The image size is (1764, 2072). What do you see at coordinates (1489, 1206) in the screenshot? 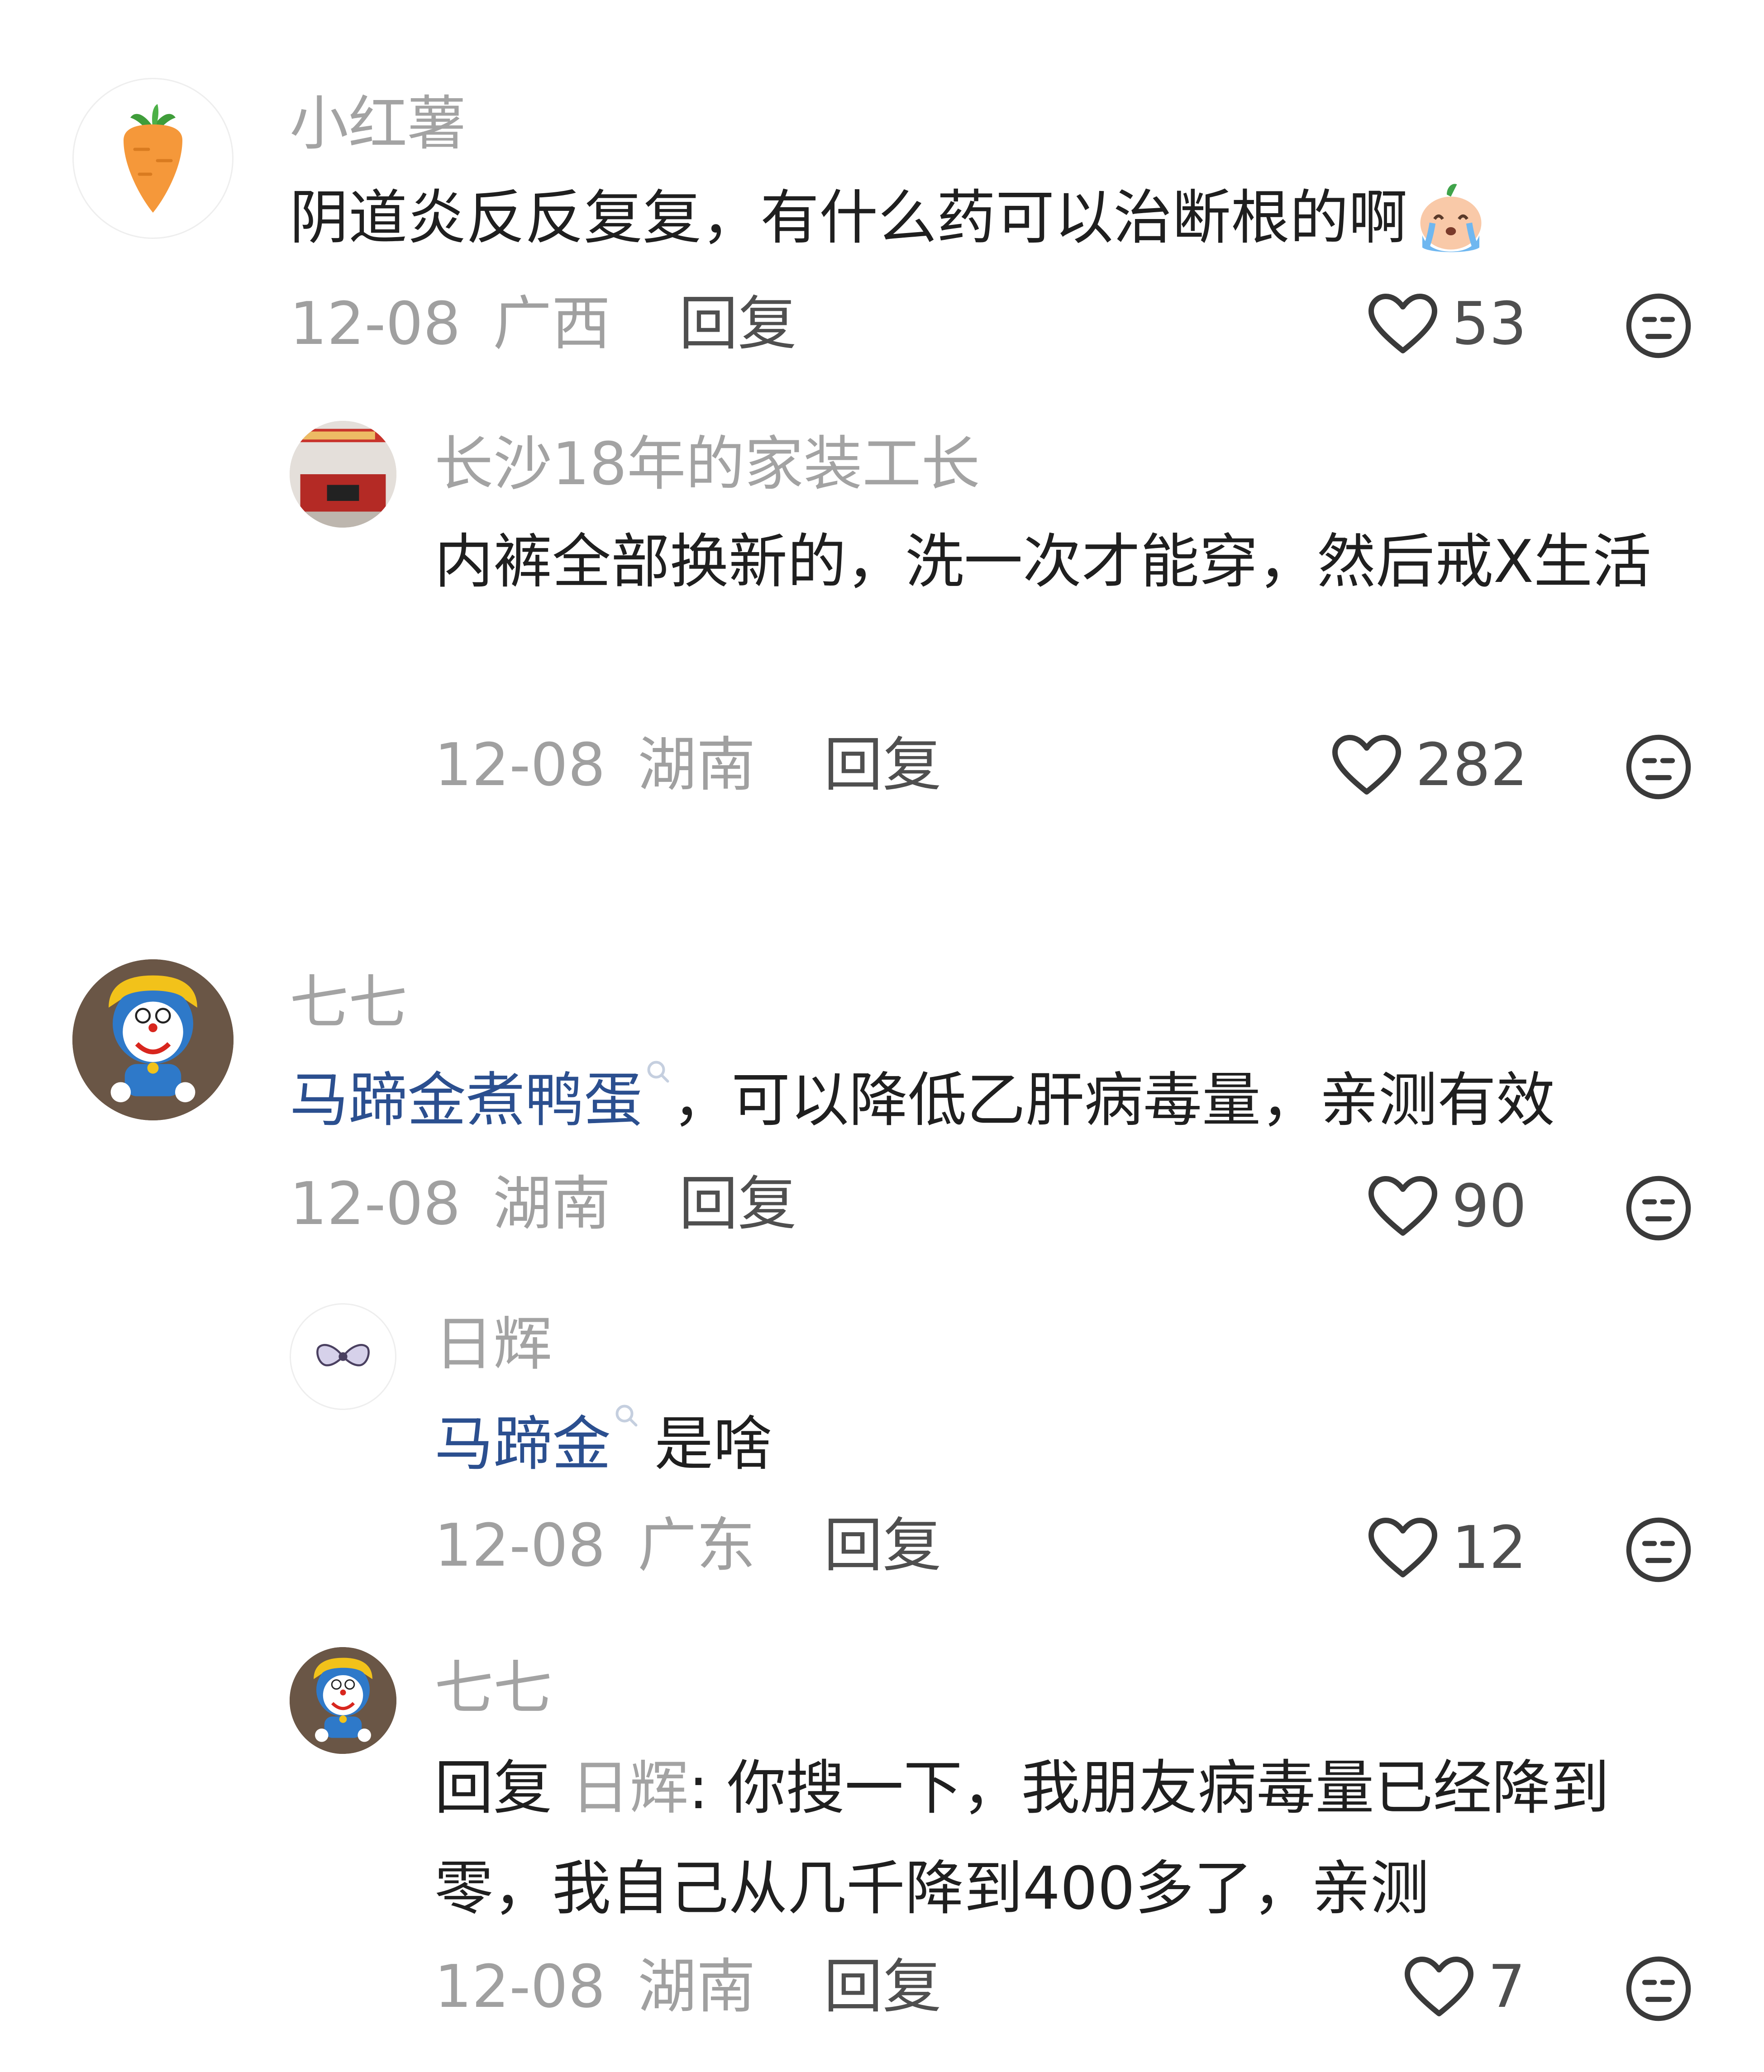
I see `like-count: 90` at bounding box center [1489, 1206].